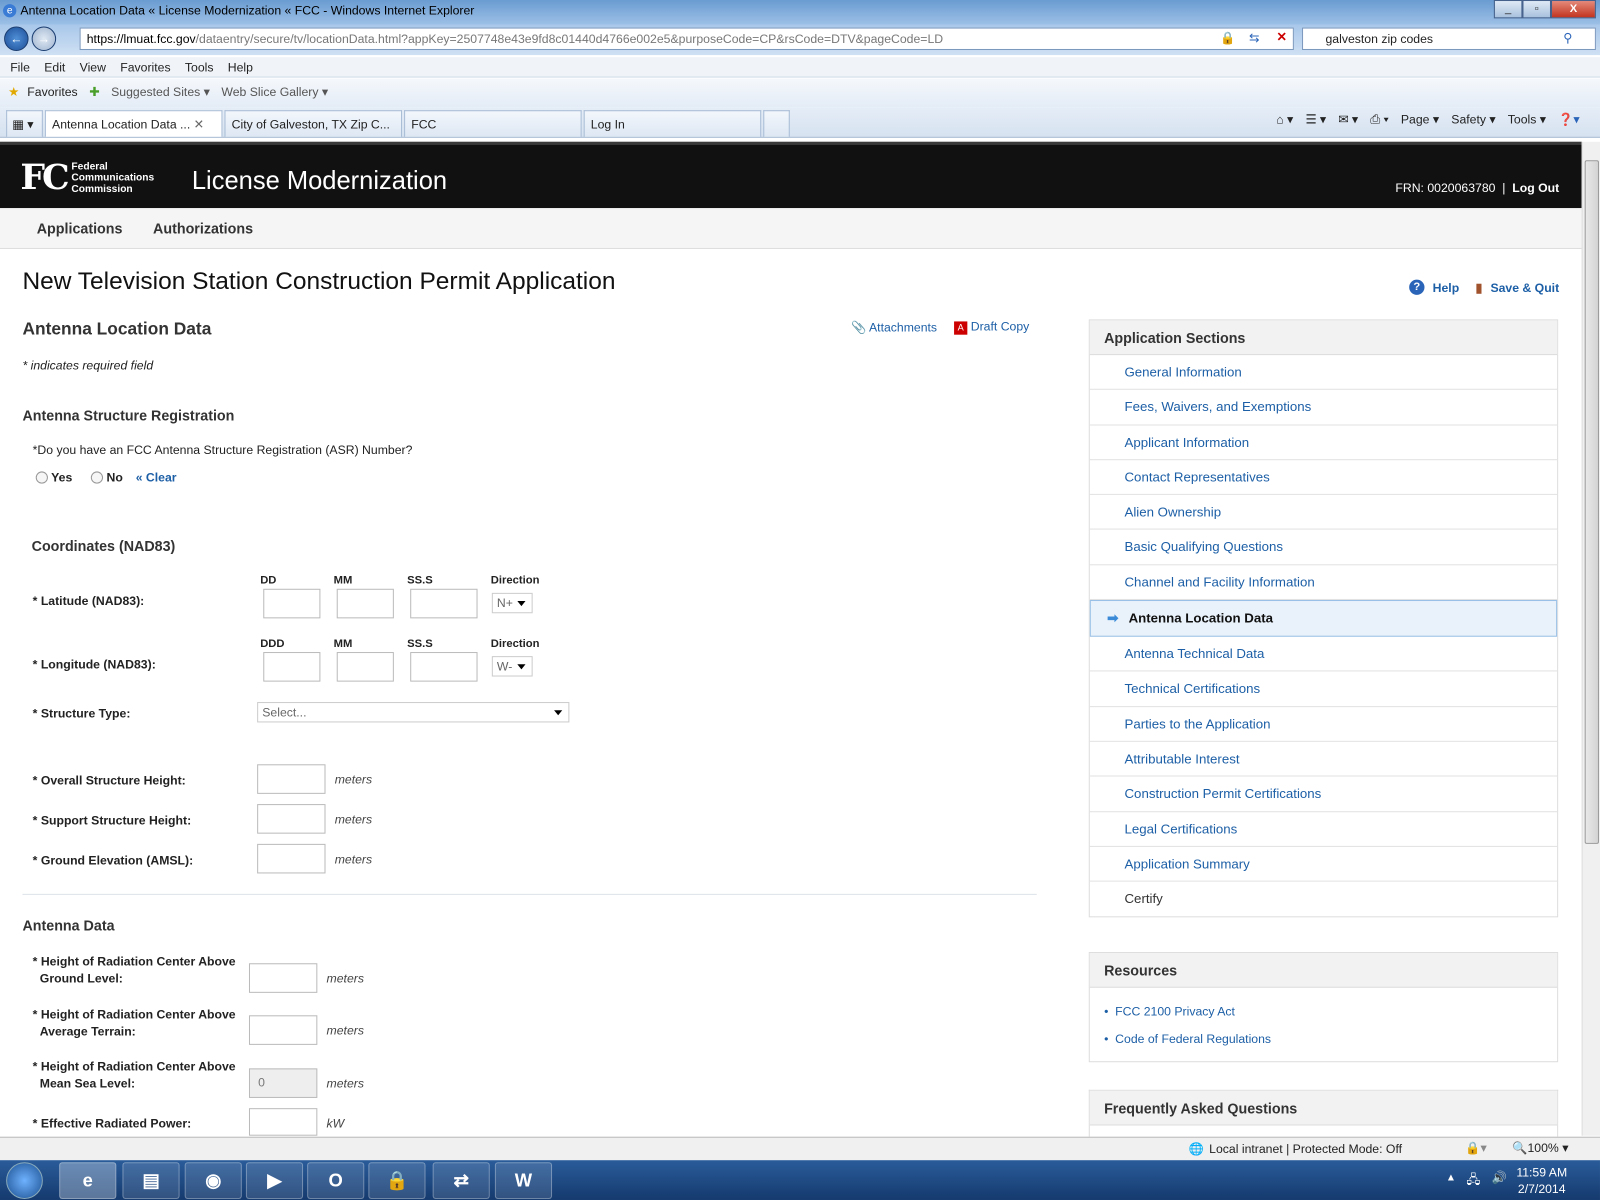 The height and width of the screenshot is (1200, 1600). I want to click on back-button: ←, so click(16, 39).